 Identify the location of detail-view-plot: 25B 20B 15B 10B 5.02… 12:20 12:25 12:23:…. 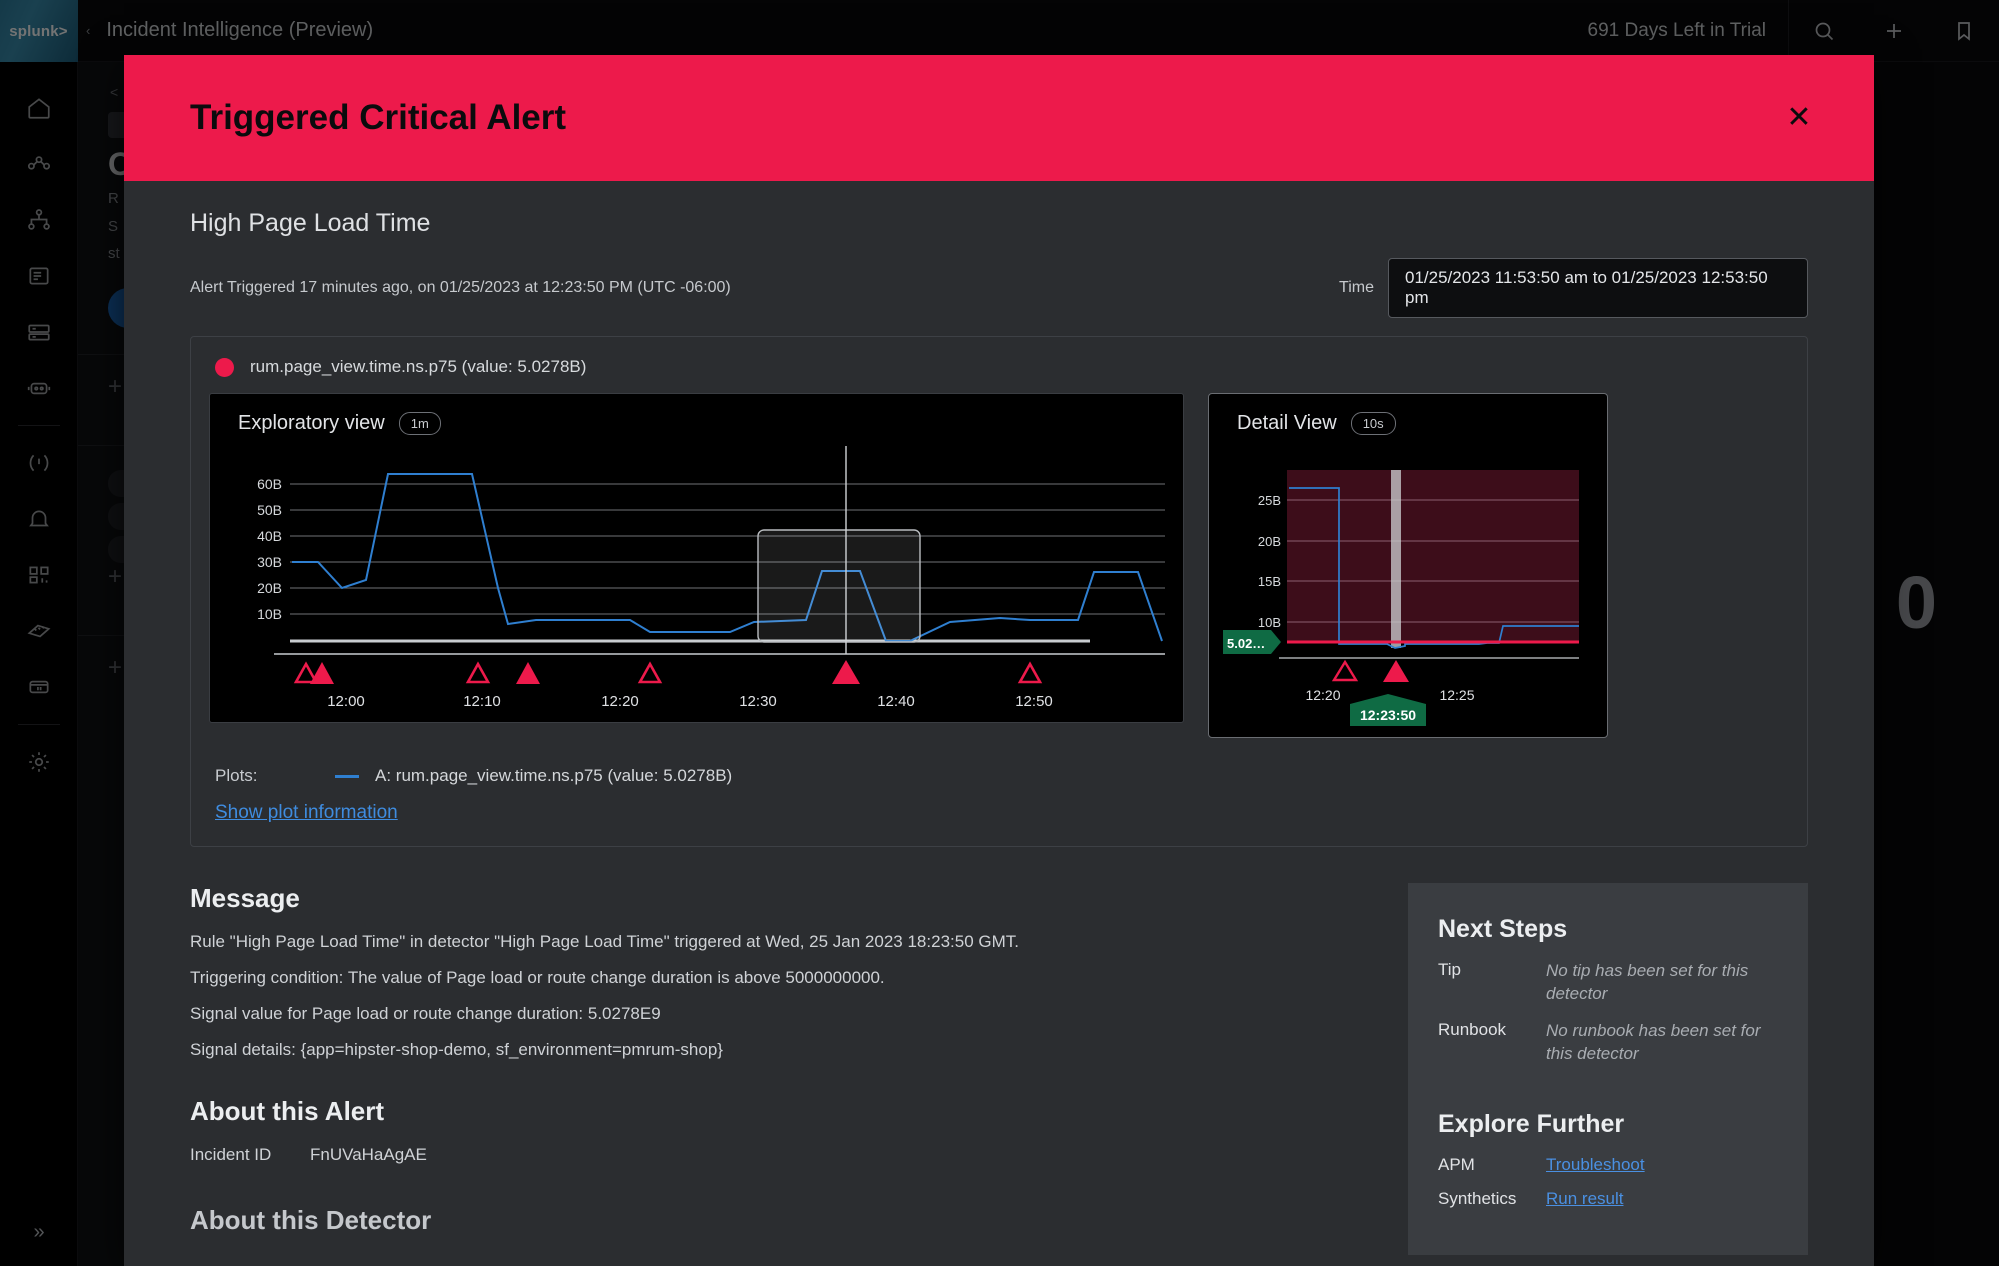
(1401, 598).